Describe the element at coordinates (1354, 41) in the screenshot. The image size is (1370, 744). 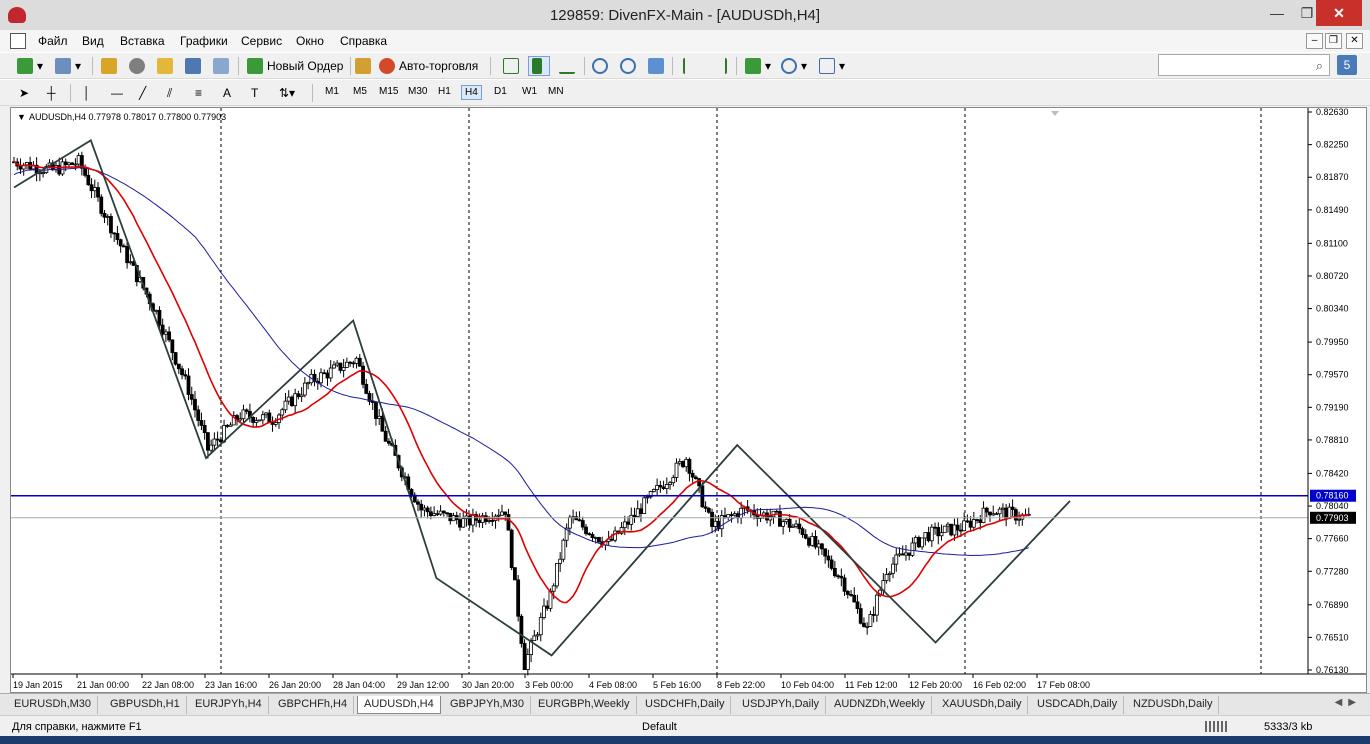
I see `mdi-close-button: ✕` at that location.